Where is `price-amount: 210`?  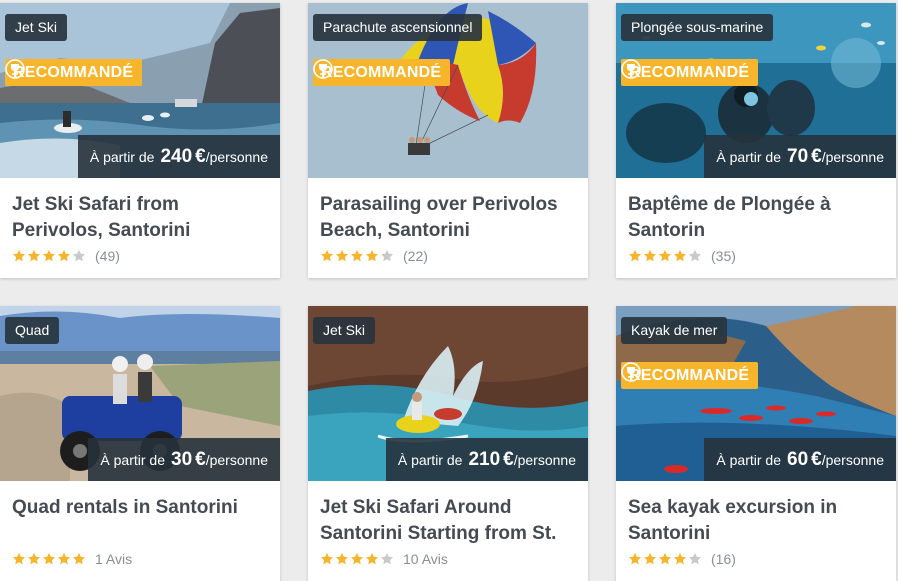 price-amount: 210 is located at coordinates (484, 459).